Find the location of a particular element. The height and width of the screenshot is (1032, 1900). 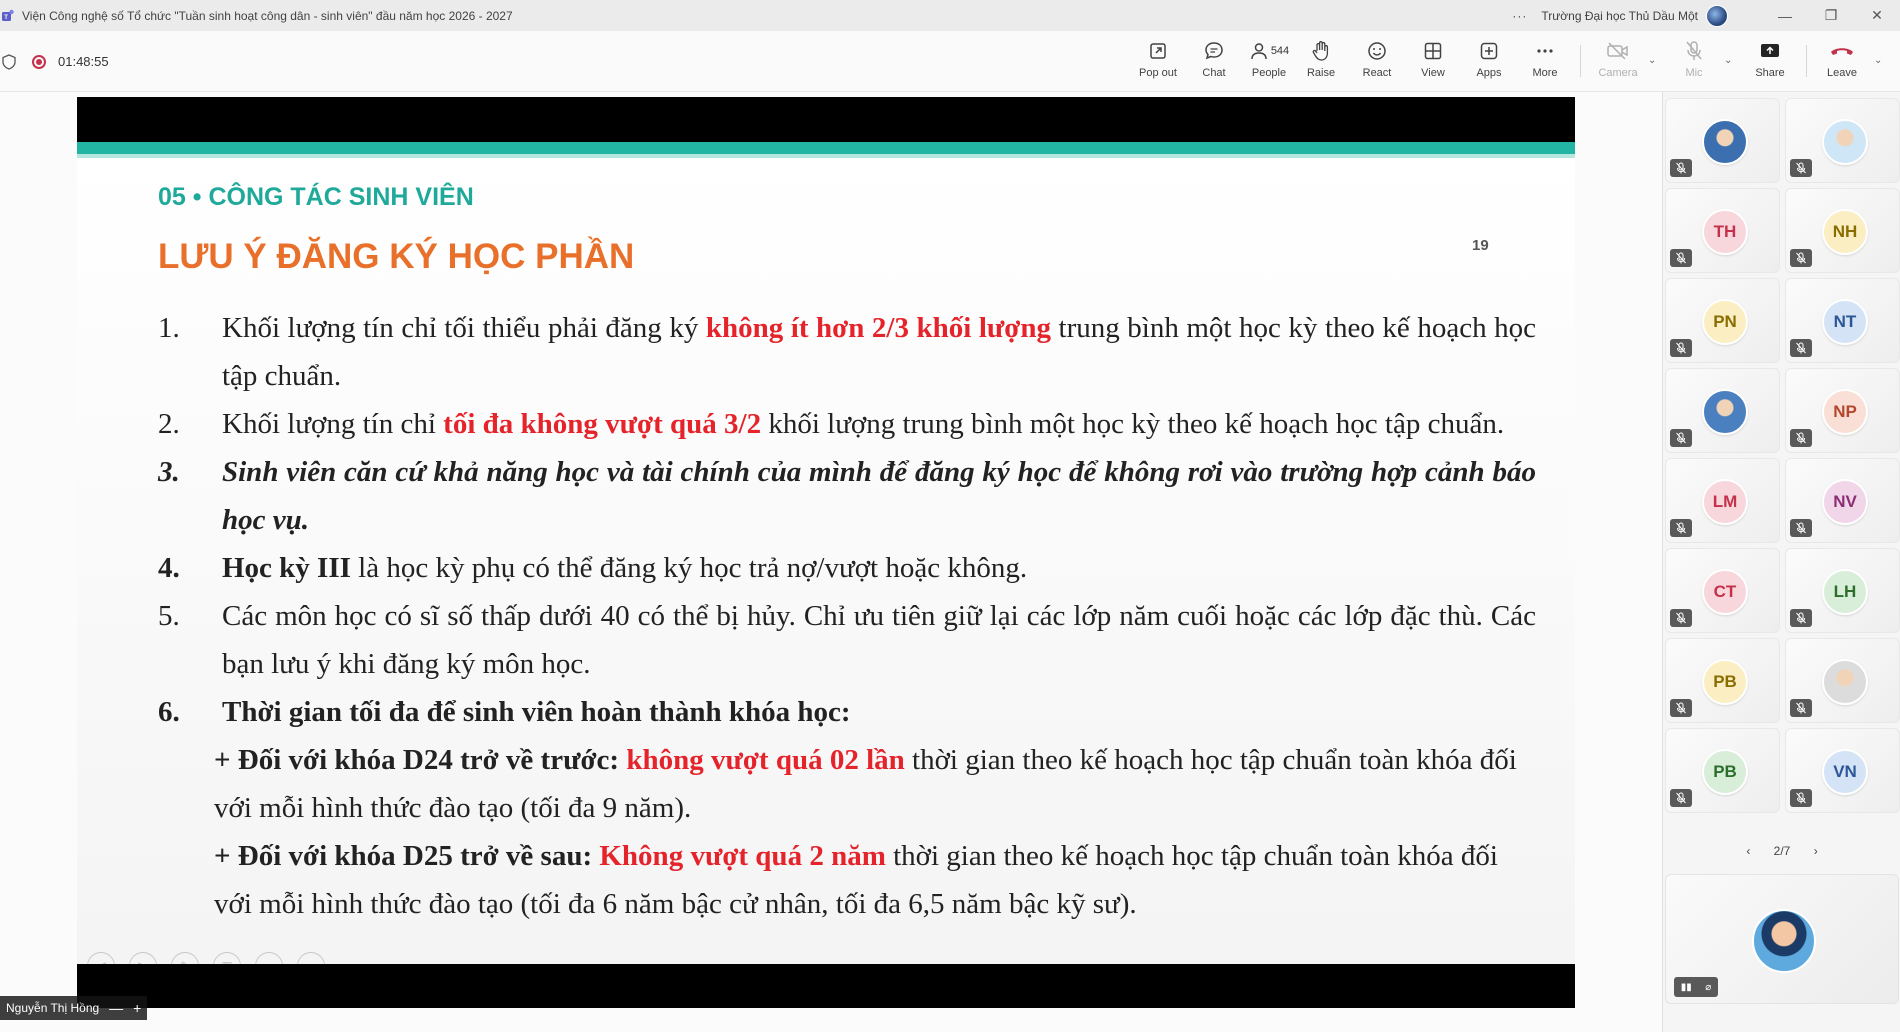

self-video-tile: ▮▮ ⌀ is located at coordinates (1782, 939).